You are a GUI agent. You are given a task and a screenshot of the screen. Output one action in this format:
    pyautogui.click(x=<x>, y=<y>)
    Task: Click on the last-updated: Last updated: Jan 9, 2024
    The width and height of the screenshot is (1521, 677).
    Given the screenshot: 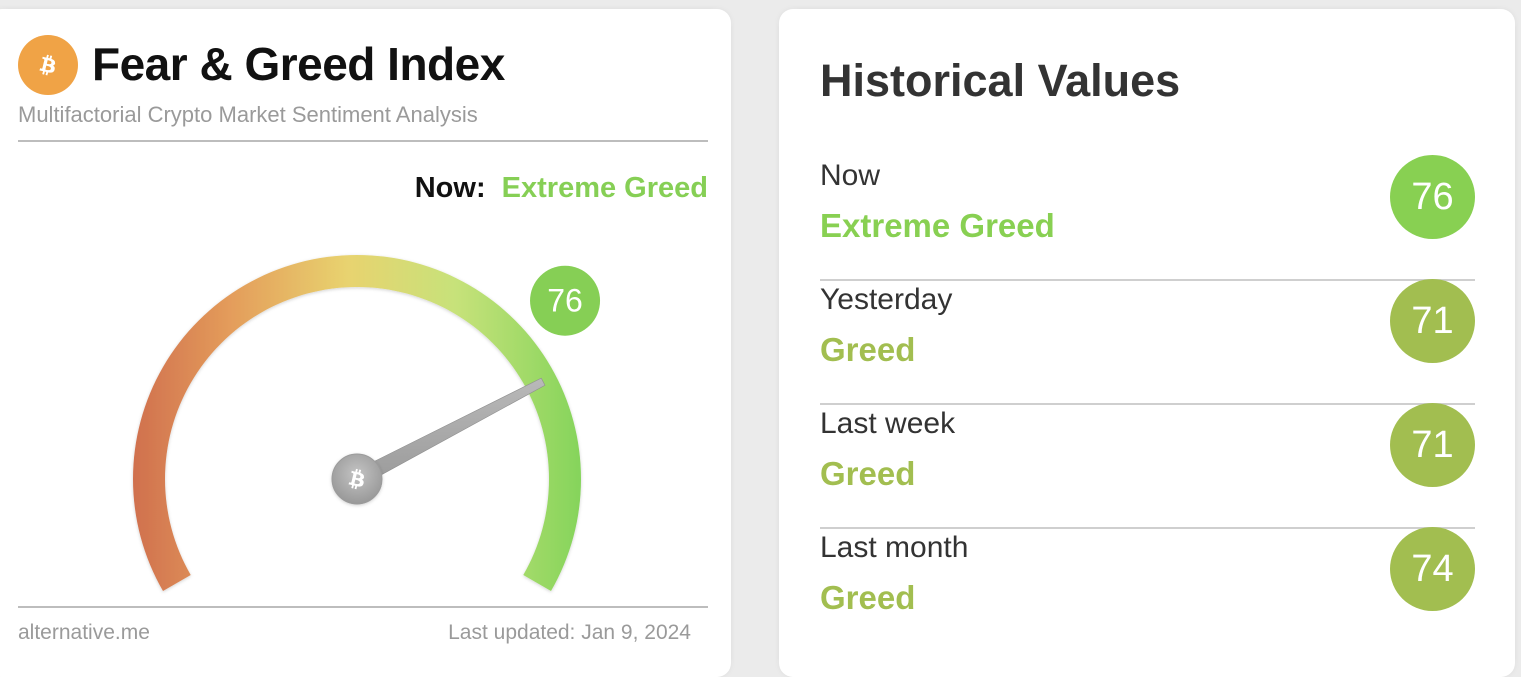 What is the action you would take?
    pyautogui.click(x=569, y=632)
    